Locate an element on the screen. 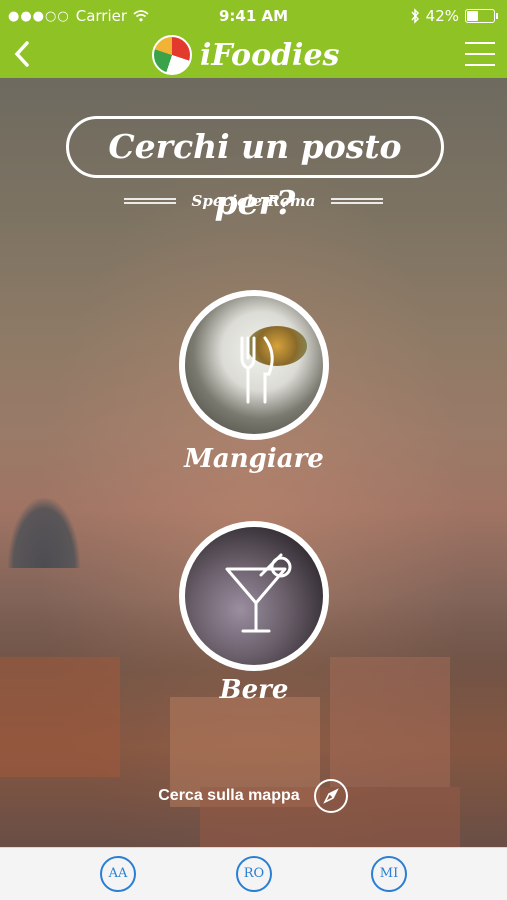  page-title: Cerchi un posto per? is located at coordinates (255, 169).